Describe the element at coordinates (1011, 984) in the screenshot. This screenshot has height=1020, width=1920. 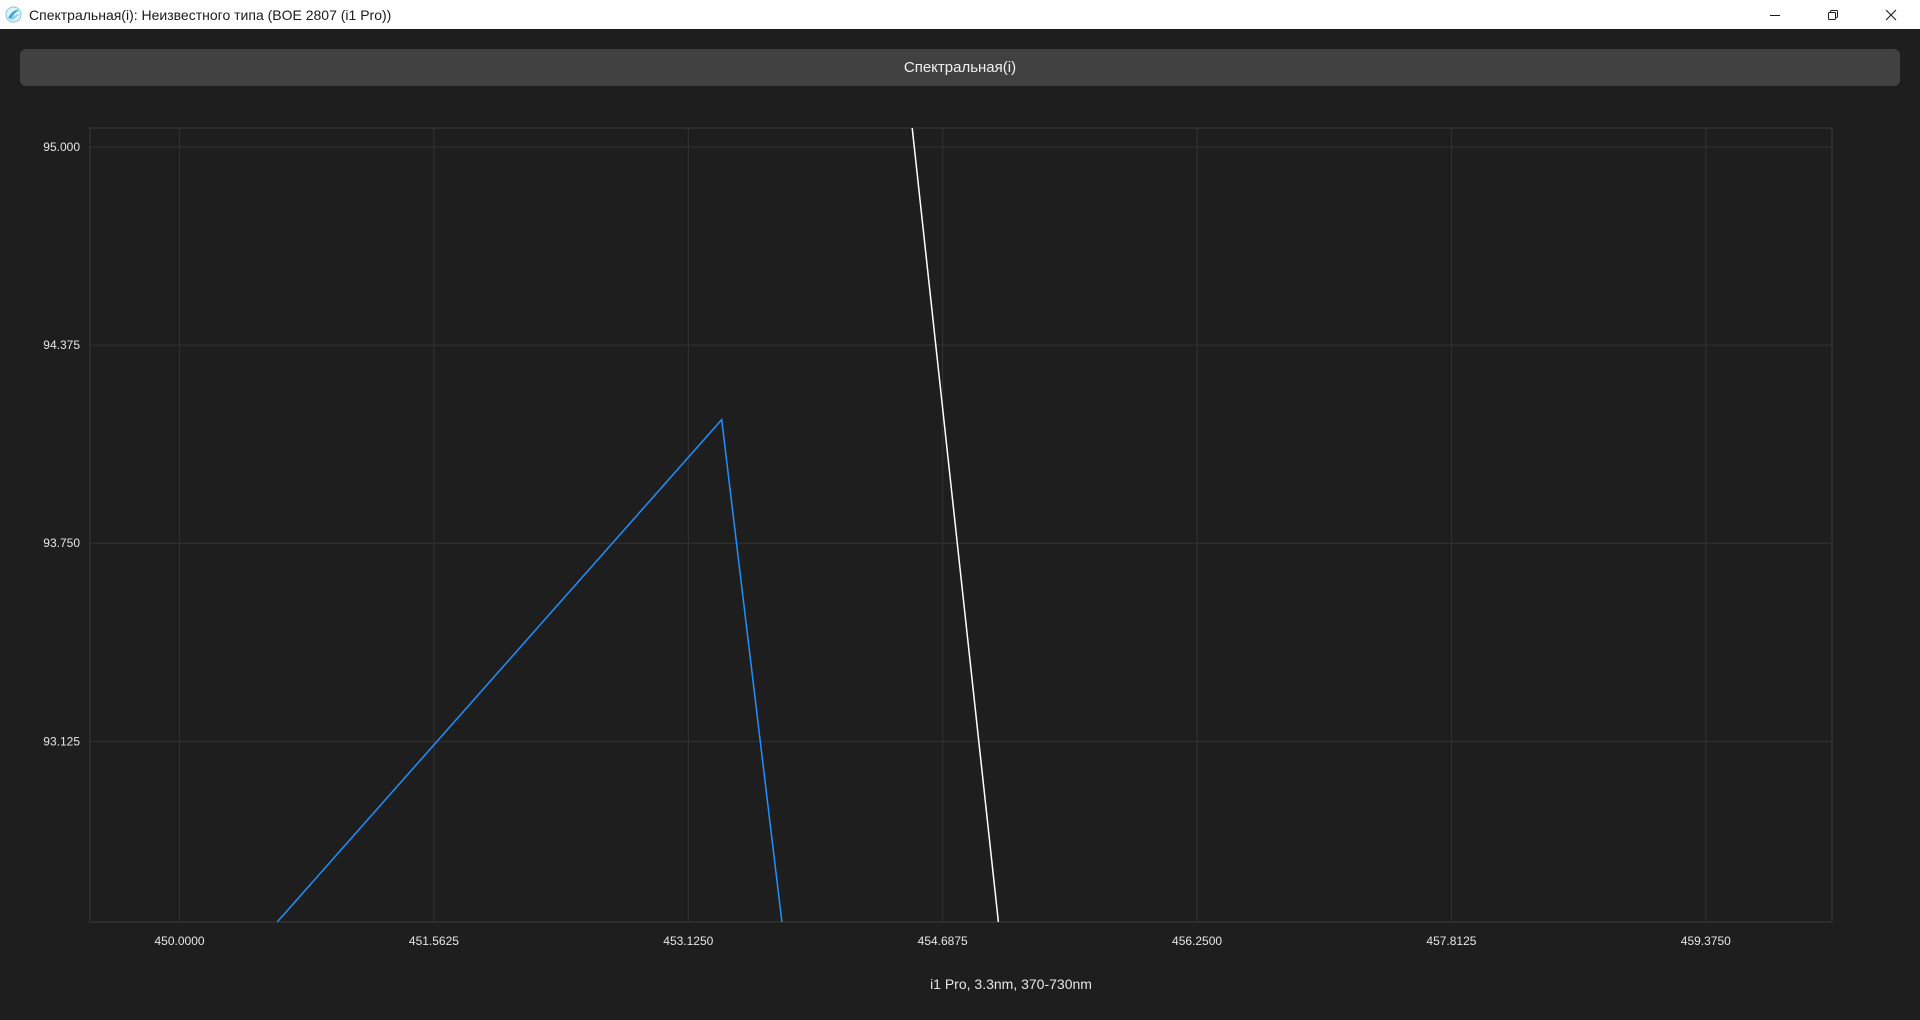
I see `x-axis-label: i1 Pro, 3.3nm, 370-730nm` at that location.